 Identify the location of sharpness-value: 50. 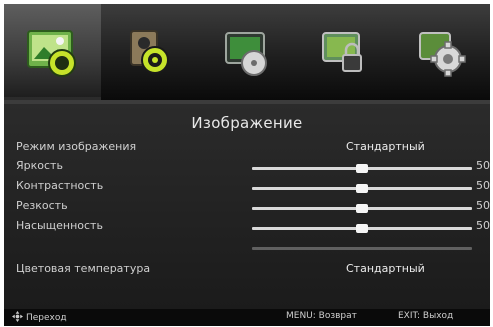
(483, 205).